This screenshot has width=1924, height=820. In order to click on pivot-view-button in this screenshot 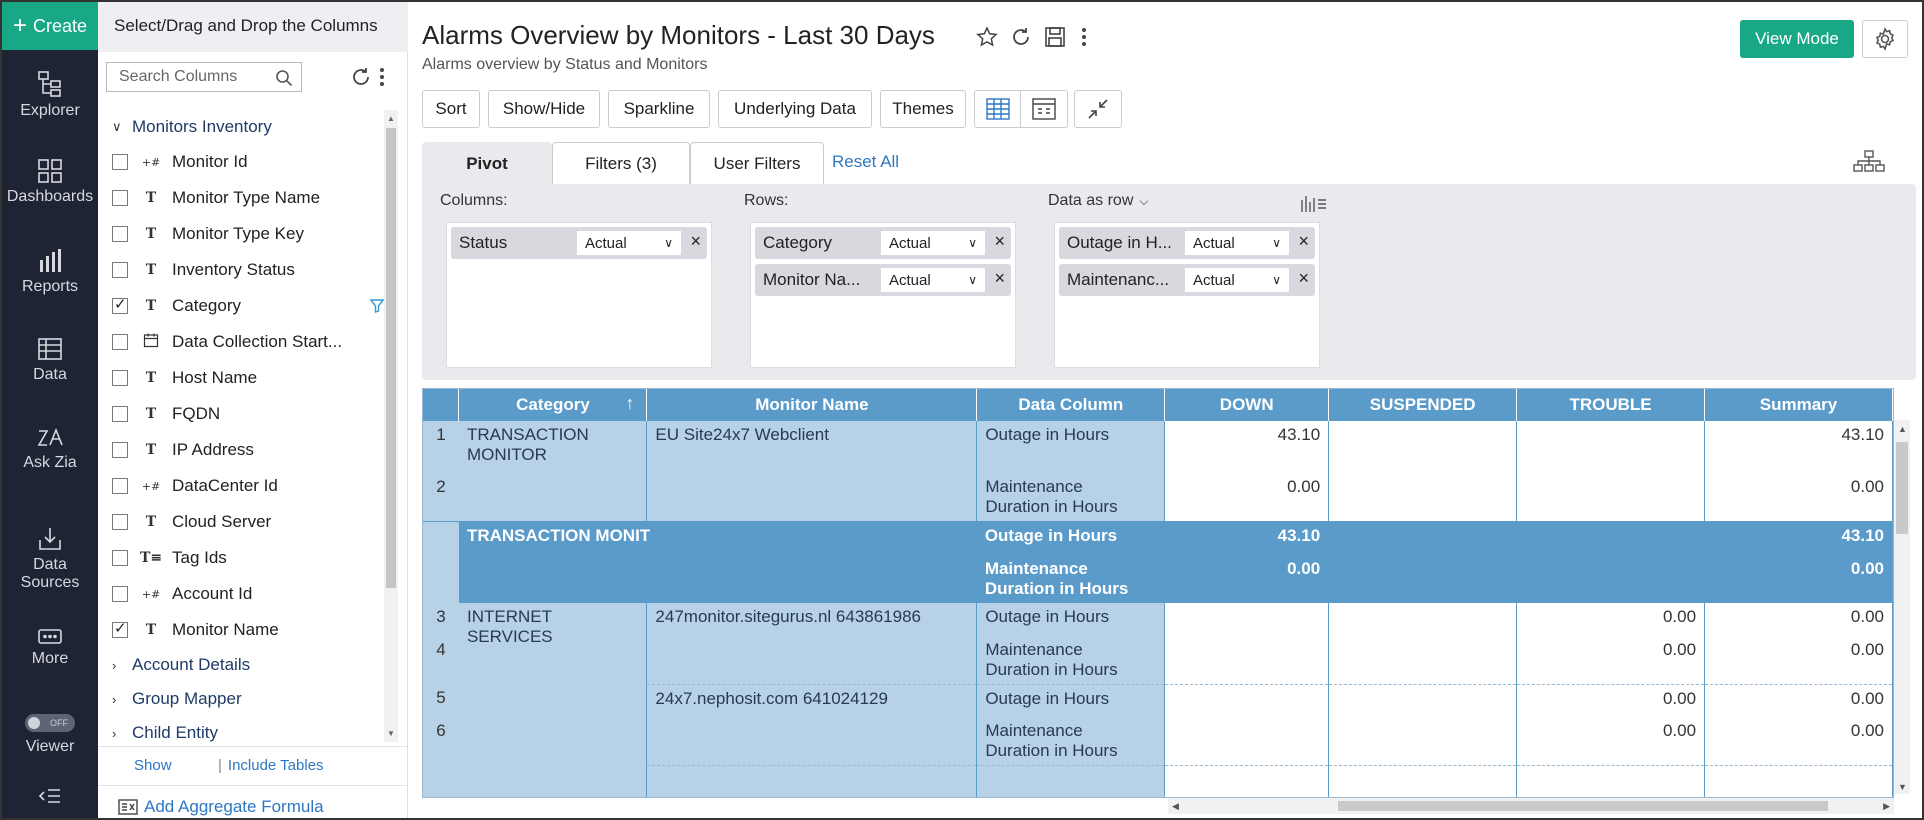, I will do `click(998, 109)`.